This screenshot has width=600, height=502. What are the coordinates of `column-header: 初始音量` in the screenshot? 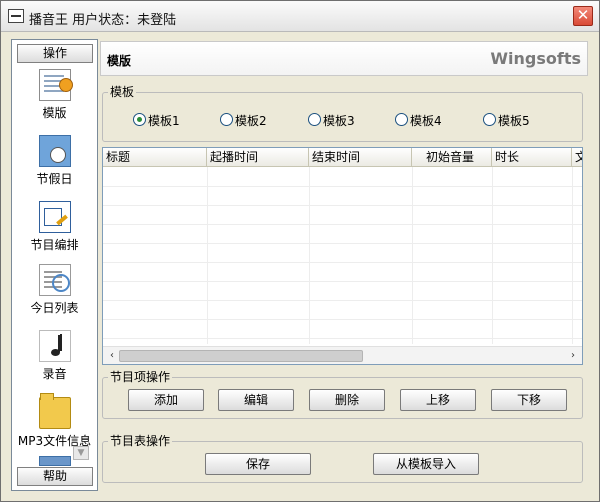 It's located at (452, 157).